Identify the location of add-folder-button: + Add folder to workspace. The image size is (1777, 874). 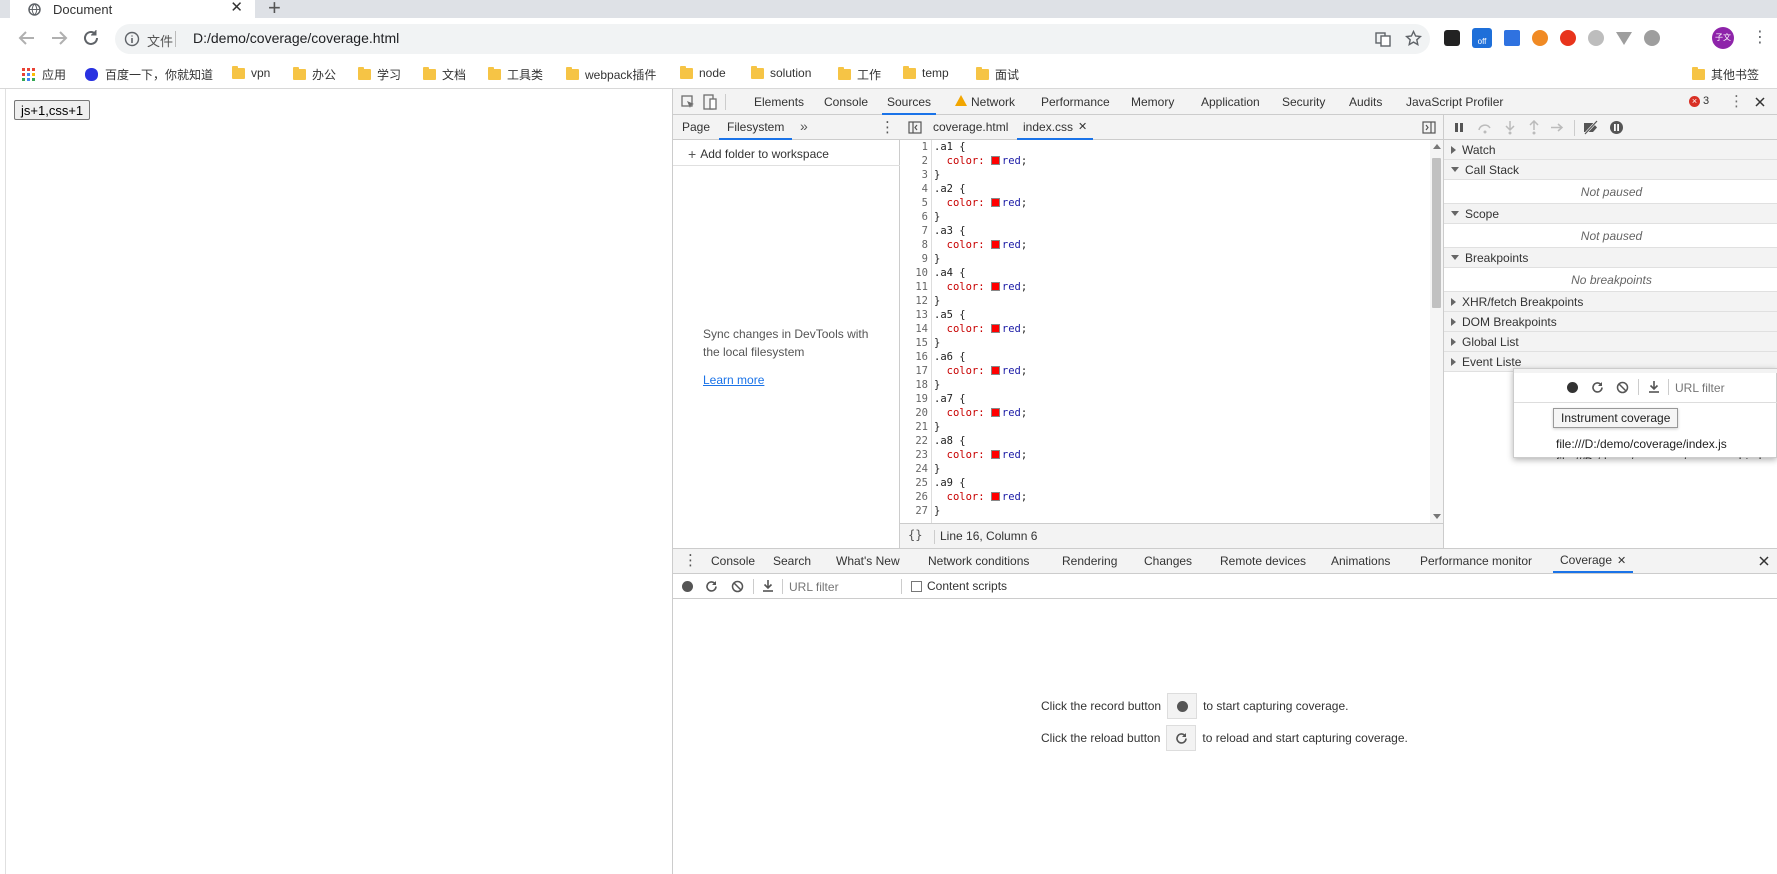
(758, 154).